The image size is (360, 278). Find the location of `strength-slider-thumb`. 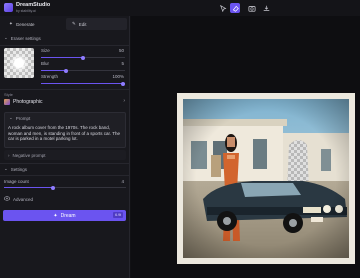

strength-slider-thumb is located at coordinates (123, 83).